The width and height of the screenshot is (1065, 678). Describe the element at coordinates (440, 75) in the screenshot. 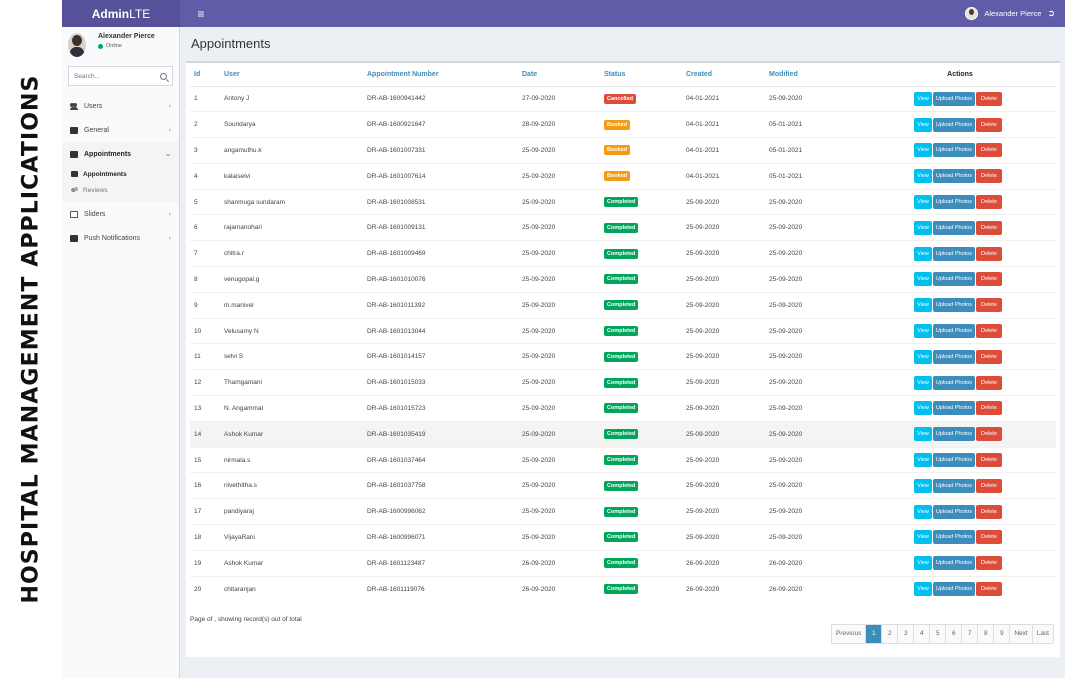

I see `column-header-appointment-number: Appointment Number` at that location.